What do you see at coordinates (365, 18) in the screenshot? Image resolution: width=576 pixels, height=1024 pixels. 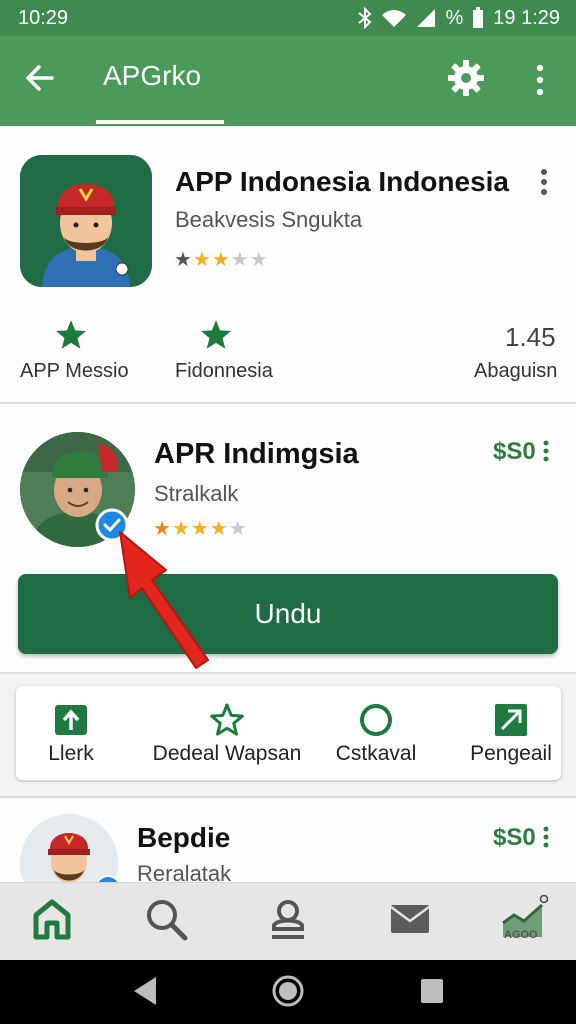 I see `bluetooth-icon` at bounding box center [365, 18].